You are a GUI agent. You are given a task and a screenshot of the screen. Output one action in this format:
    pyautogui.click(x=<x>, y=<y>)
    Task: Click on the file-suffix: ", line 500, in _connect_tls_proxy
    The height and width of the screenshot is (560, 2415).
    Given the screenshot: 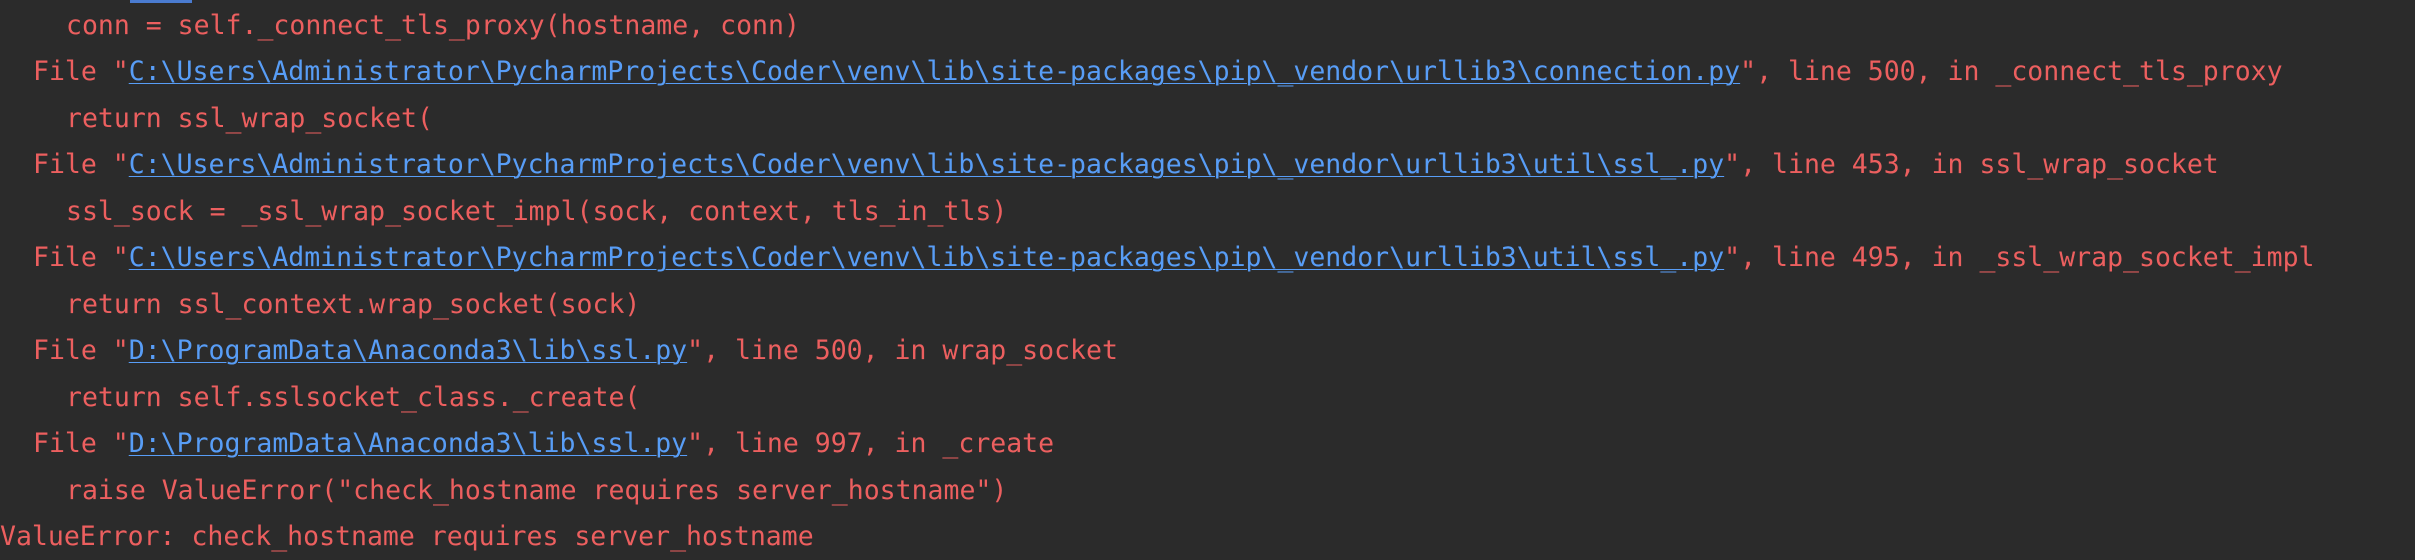 What is the action you would take?
    pyautogui.click(x=2011, y=71)
    